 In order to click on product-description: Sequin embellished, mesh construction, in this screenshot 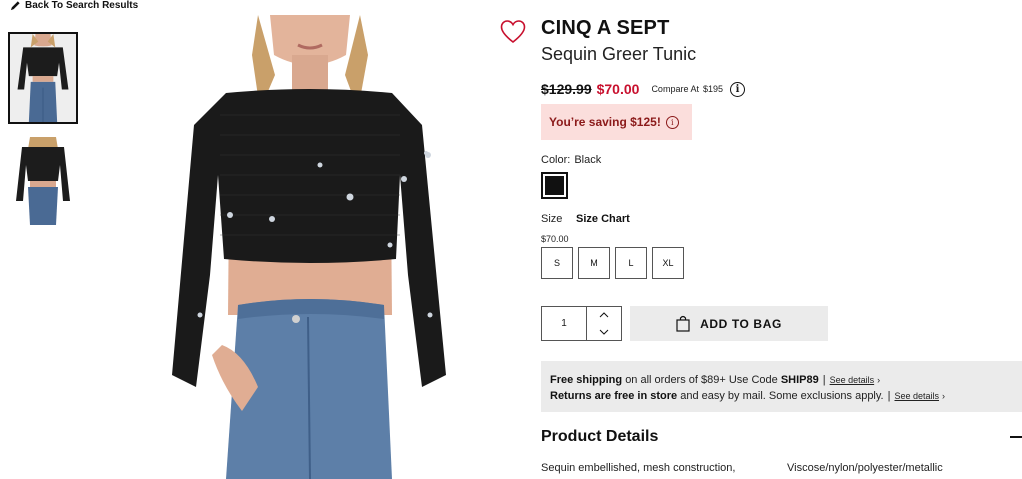, I will do `click(638, 468)`.